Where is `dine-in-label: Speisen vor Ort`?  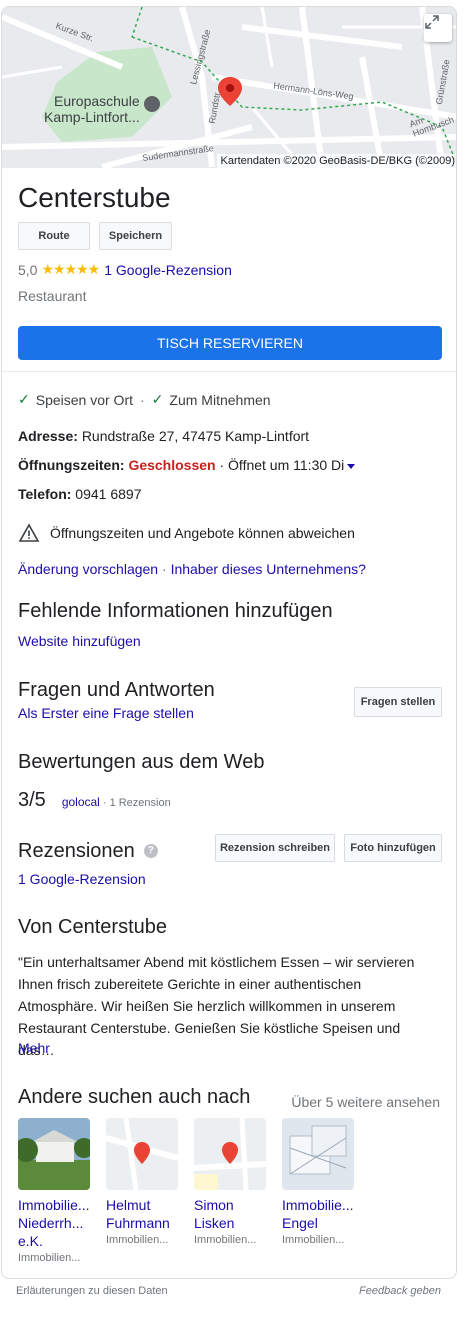 dine-in-label: Speisen vor Ort is located at coordinates (84, 399).